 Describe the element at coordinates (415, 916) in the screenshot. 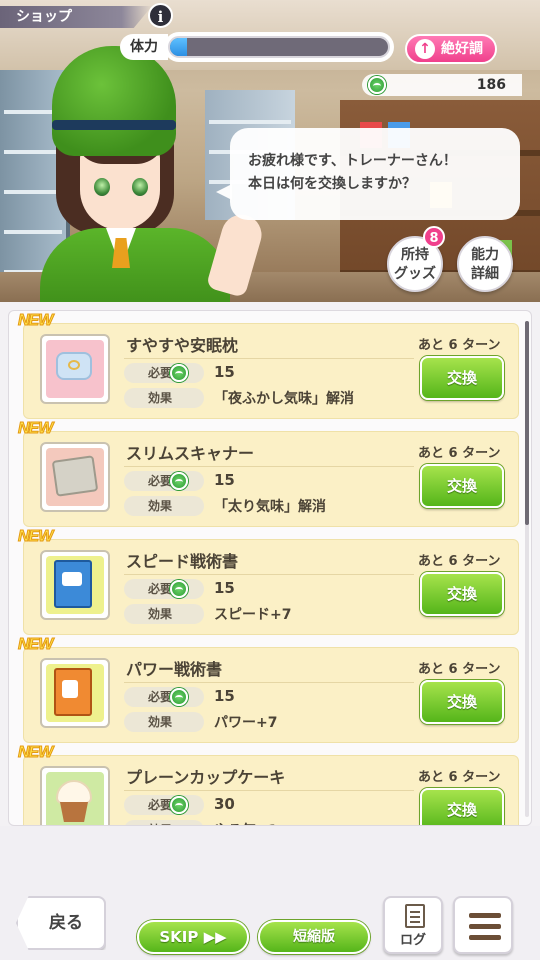

I see `log-icon` at that location.